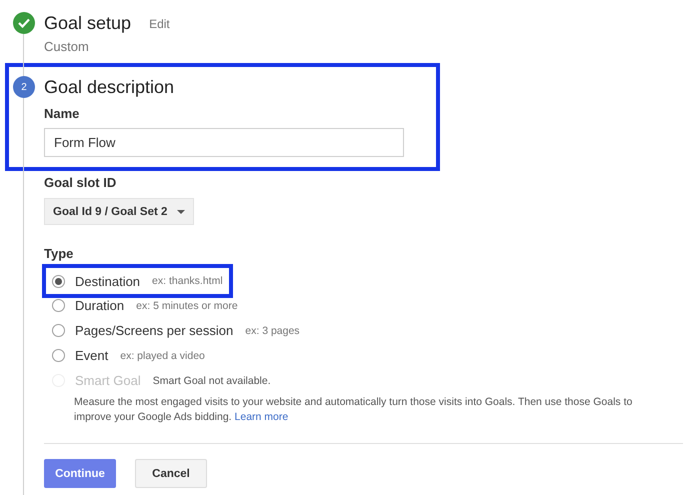 This screenshot has height=495, width=693. What do you see at coordinates (88, 23) in the screenshot?
I see `step-title: Goal setup` at bounding box center [88, 23].